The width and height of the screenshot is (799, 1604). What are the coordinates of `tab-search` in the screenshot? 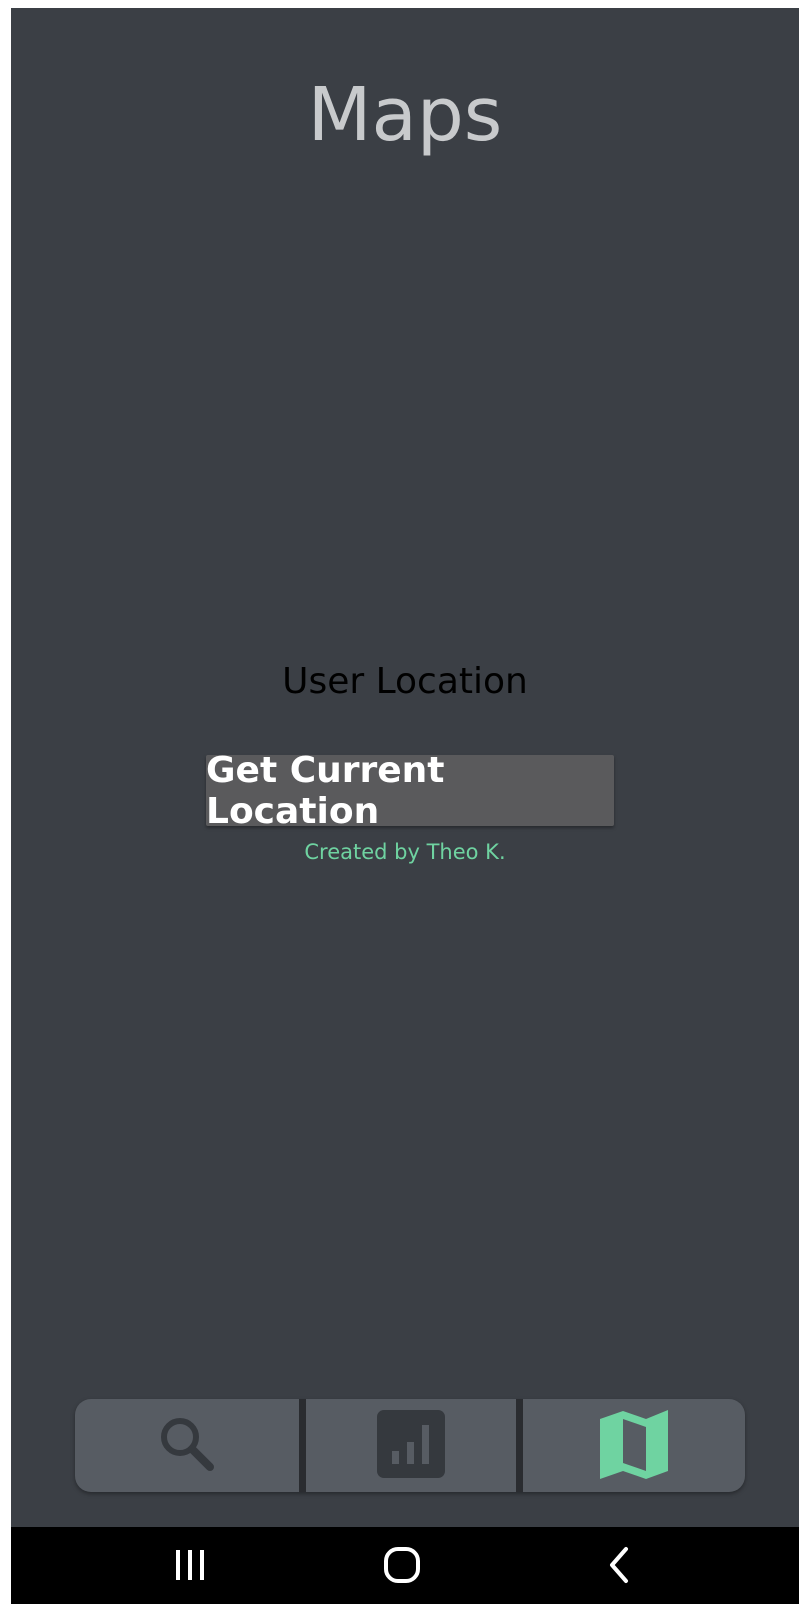 It's located at (187, 1445).